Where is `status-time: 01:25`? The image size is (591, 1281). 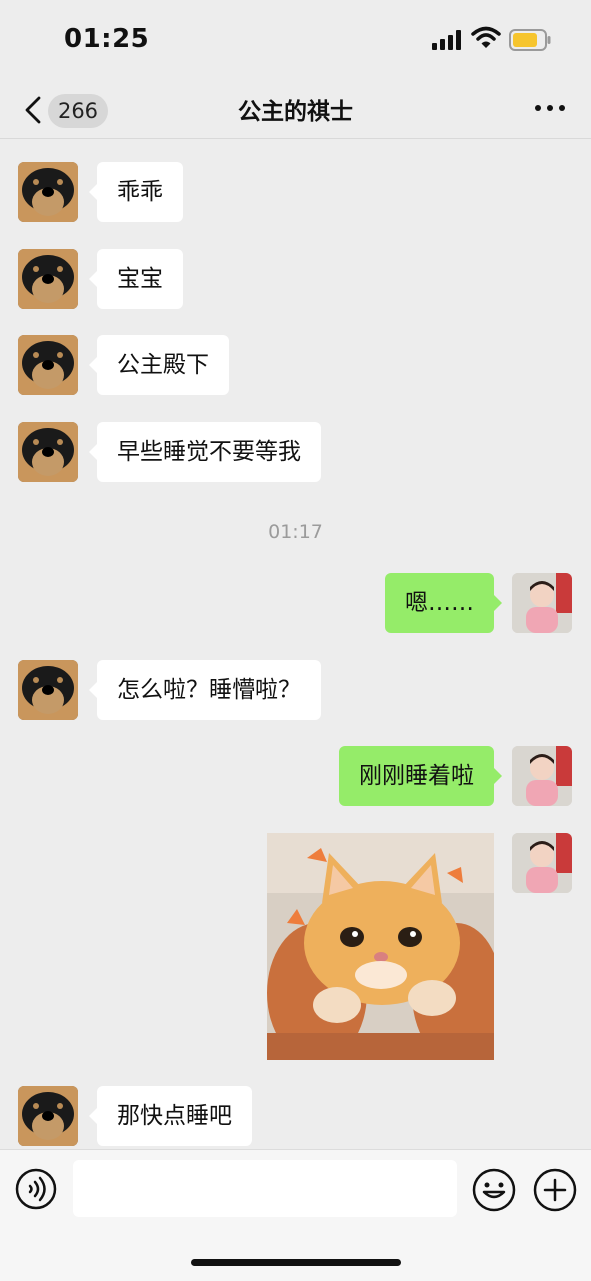 status-time: 01:25 is located at coordinates (107, 39).